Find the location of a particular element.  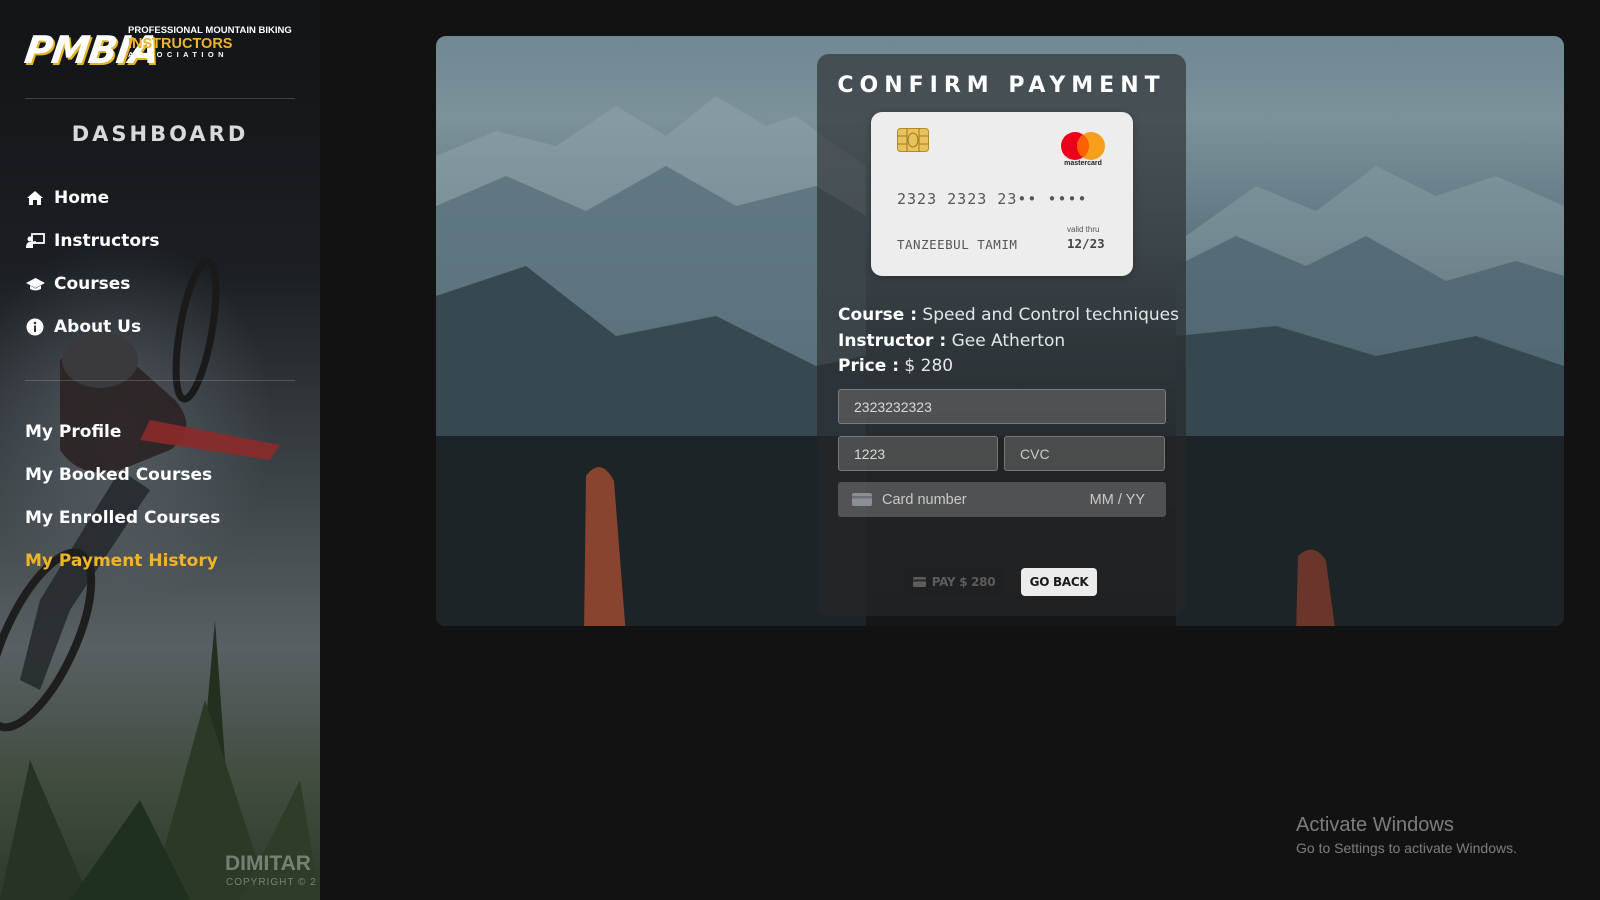

expiry-input is located at coordinates (918, 453).